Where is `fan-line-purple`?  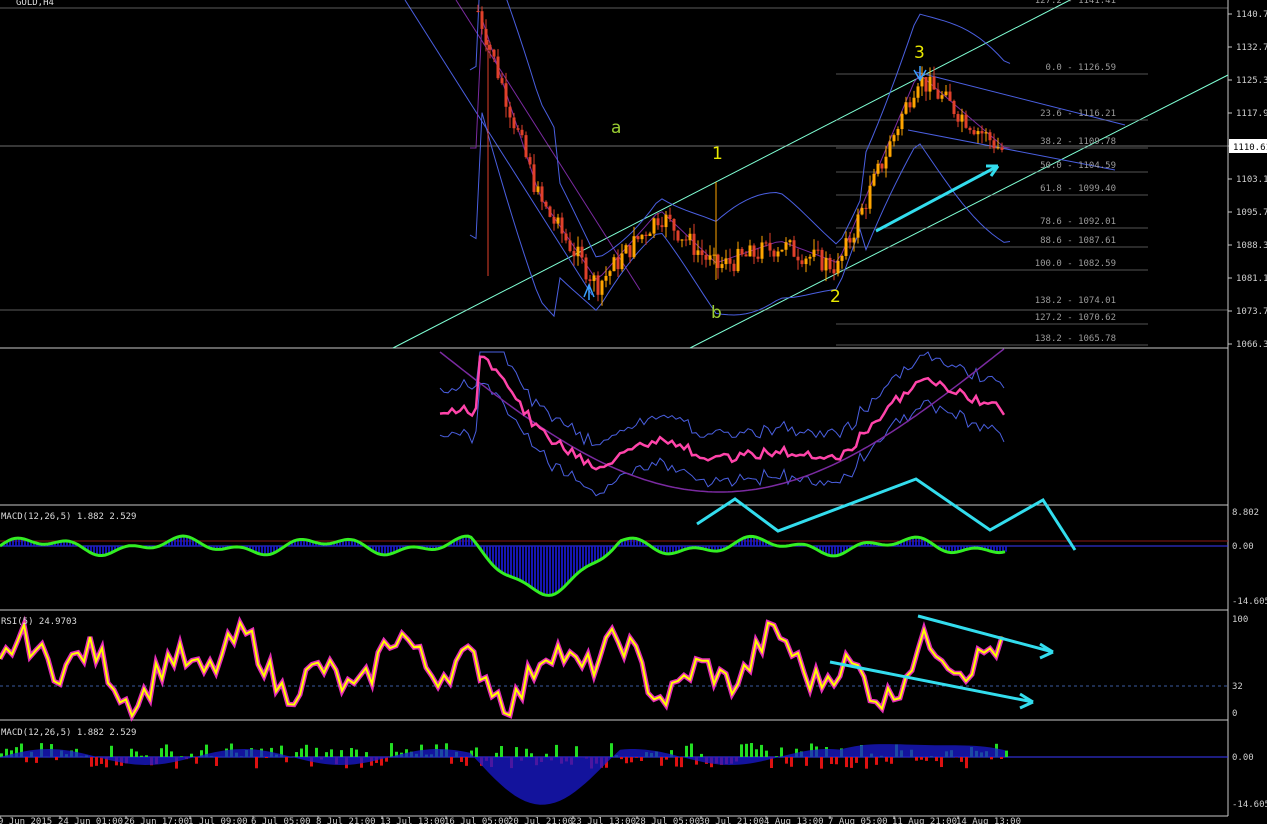 fan-line-purple is located at coordinates (548, 145).